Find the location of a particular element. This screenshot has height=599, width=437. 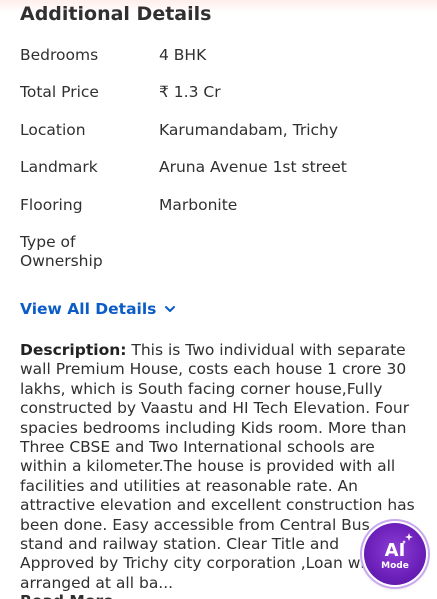

description-label: Description: is located at coordinates (73, 350).